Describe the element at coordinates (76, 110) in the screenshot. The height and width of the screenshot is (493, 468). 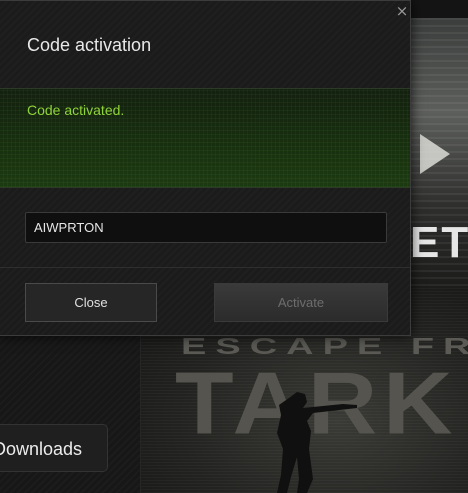
I see `activation-status-text: Code activated.` at that location.